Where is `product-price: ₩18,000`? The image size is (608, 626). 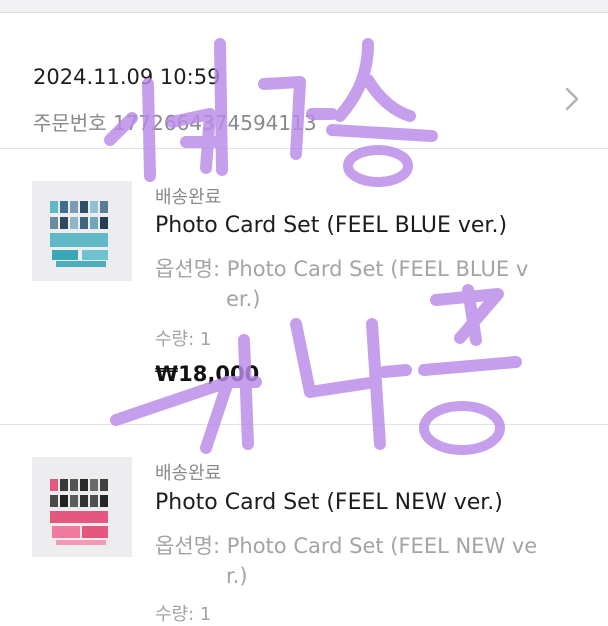
product-price: ₩18,000 is located at coordinates (207, 374).